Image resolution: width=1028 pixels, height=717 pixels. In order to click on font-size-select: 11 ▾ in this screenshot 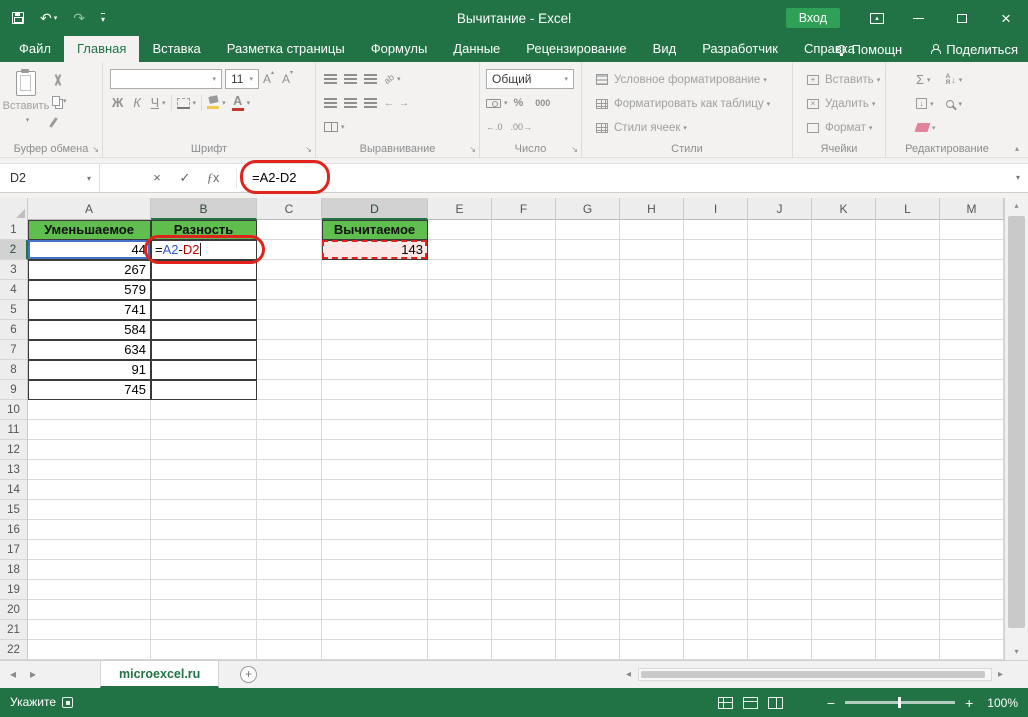, I will do `click(242, 79)`.